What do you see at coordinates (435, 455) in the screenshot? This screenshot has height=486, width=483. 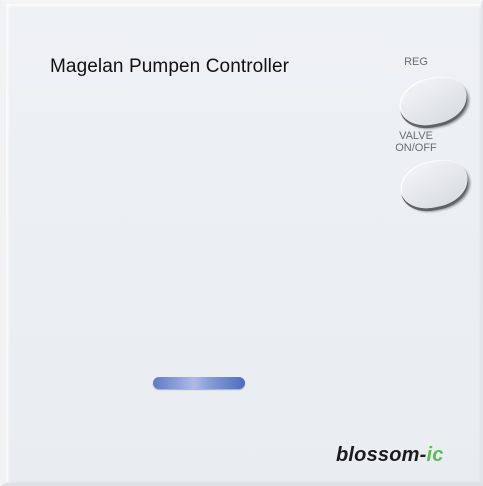 I see `brand-accent: ic` at bounding box center [435, 455].